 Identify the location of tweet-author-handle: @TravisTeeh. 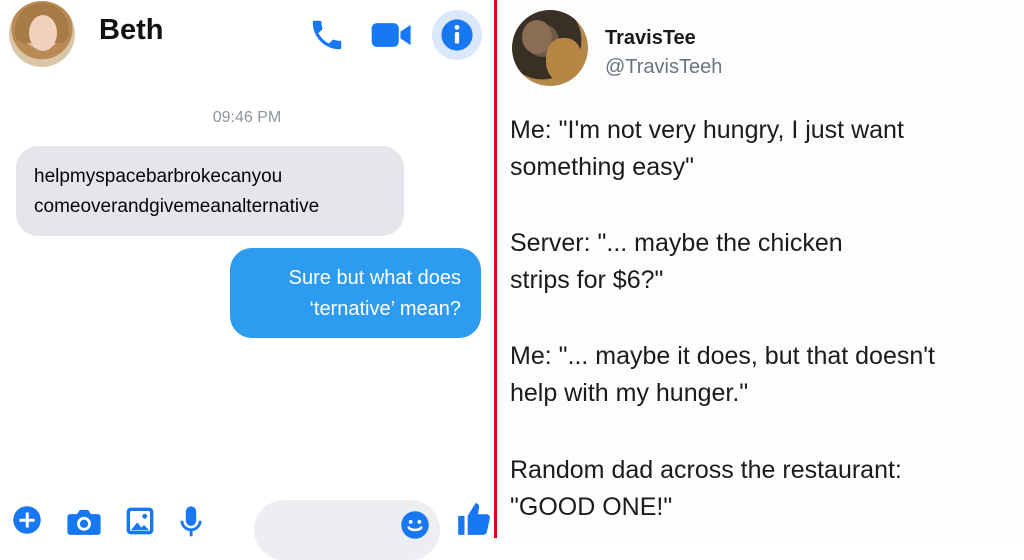
(663, 67).